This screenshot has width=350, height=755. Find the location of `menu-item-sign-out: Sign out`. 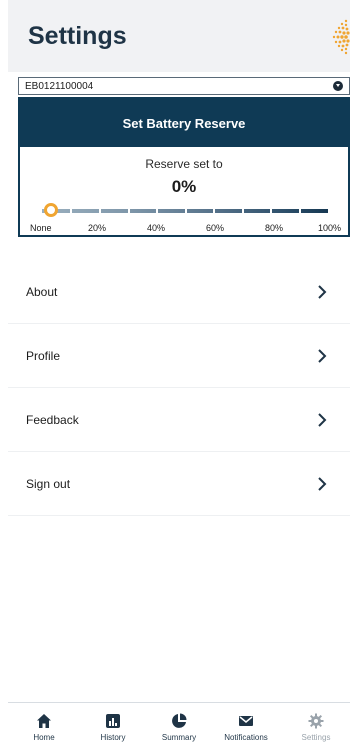

menu-item-sign-out: Sign out is located at coordinates (179, 484).